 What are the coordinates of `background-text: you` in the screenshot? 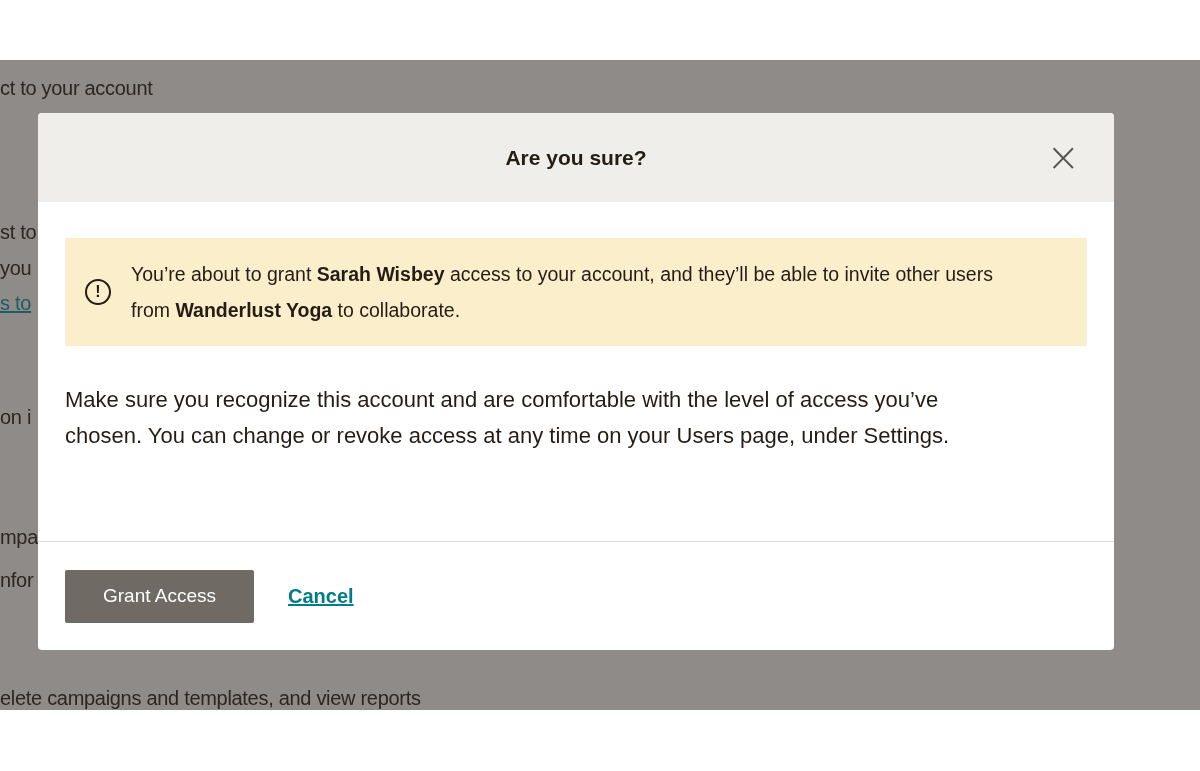 It's located at (16, 268).